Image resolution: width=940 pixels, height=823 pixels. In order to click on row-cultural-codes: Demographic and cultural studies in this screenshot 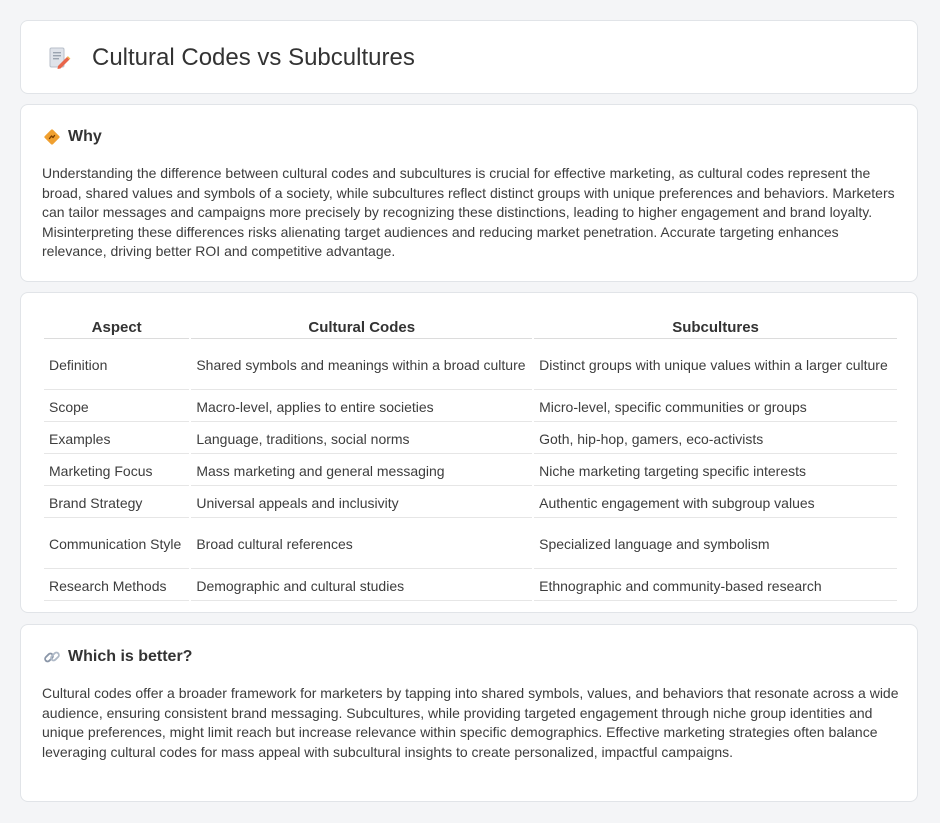, I will do `click(362, 586)`.